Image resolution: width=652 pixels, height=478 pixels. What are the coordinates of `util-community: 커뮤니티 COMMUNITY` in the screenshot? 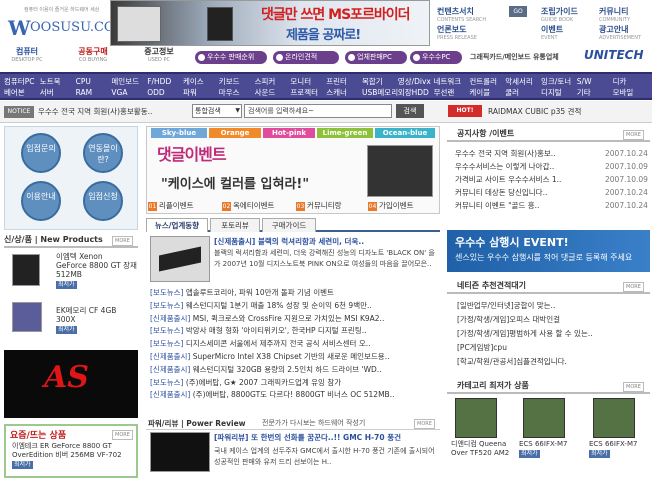 It's located at (614, 14).